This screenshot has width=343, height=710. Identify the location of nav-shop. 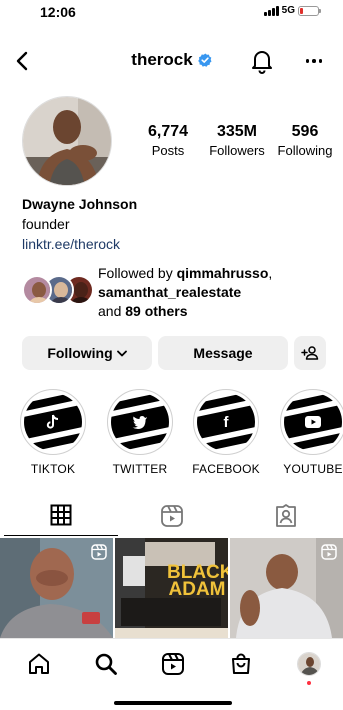
(241, 664).